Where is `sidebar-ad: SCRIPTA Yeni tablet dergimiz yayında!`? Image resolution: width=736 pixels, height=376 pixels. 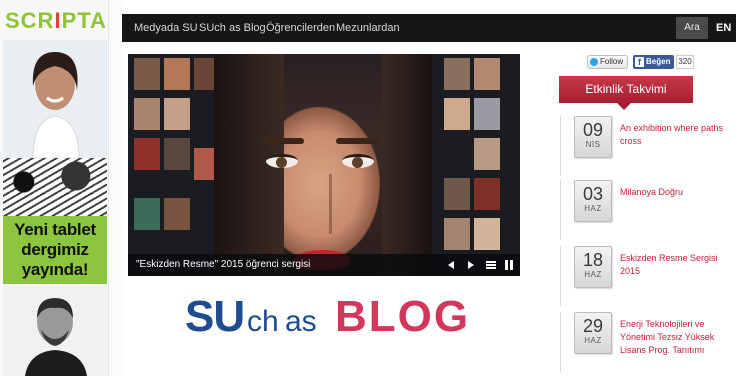
sidebar-ad: SCRIPTA Yeni tablet dergimiz yayında! is located at coordinates (54, 188).